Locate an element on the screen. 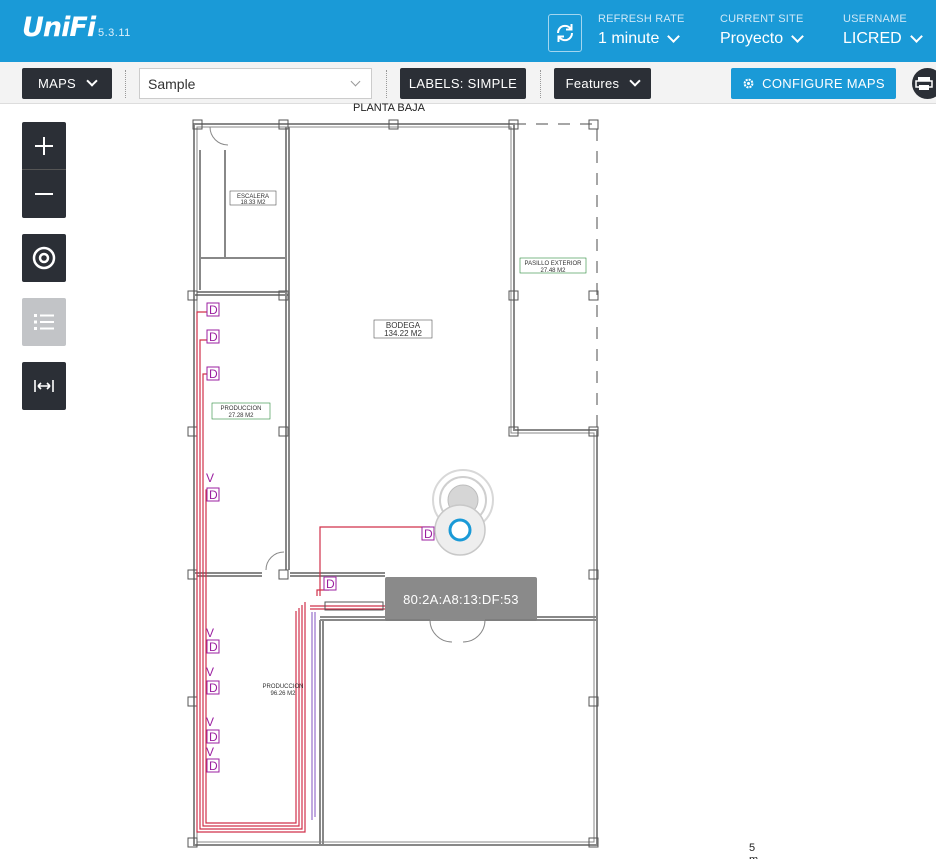  list-view-button is located at coordinates (44, 322).